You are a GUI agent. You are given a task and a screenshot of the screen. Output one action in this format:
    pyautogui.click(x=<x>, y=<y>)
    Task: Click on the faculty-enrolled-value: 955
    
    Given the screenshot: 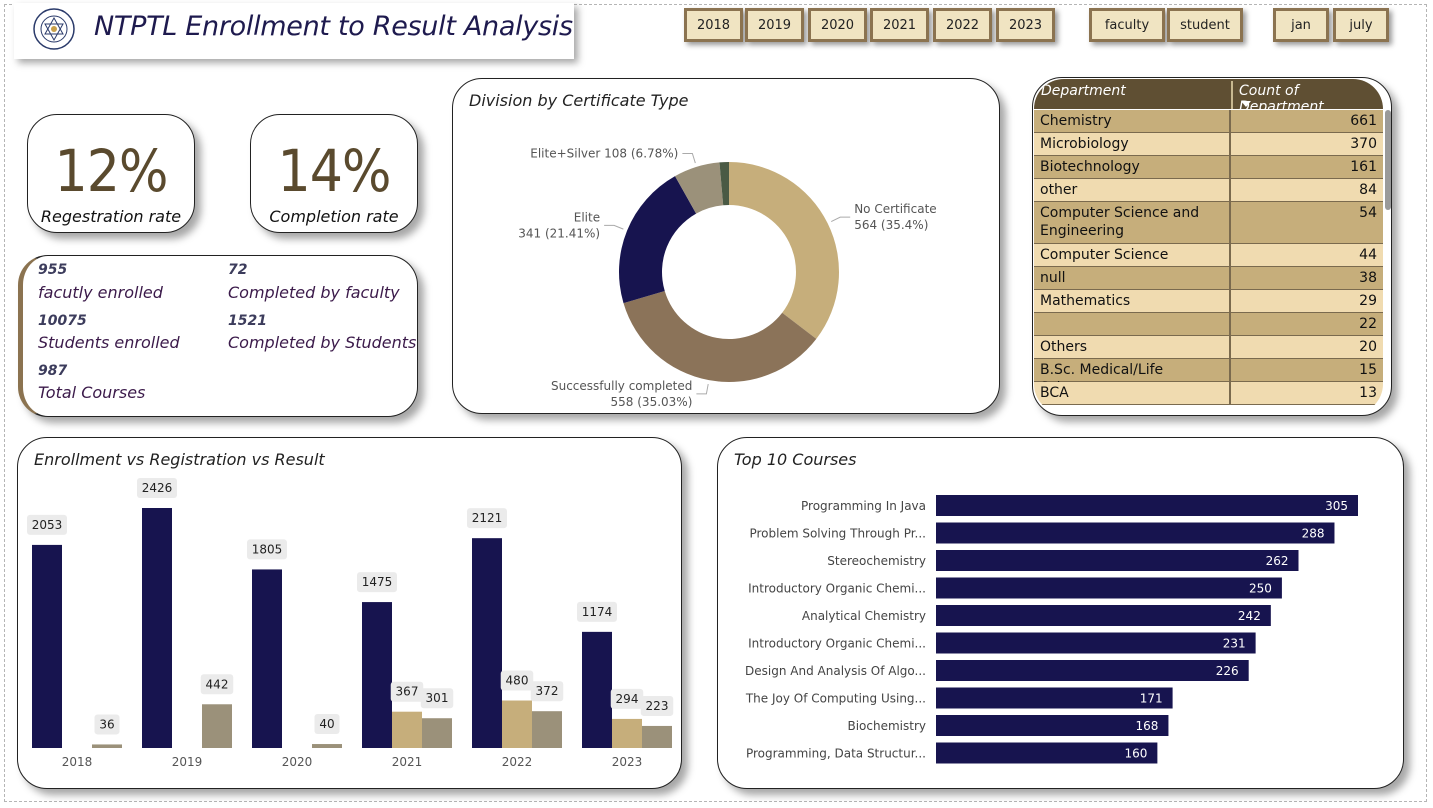 What is the action you would take?
    pyautogui.click(x=53, y=270)
    